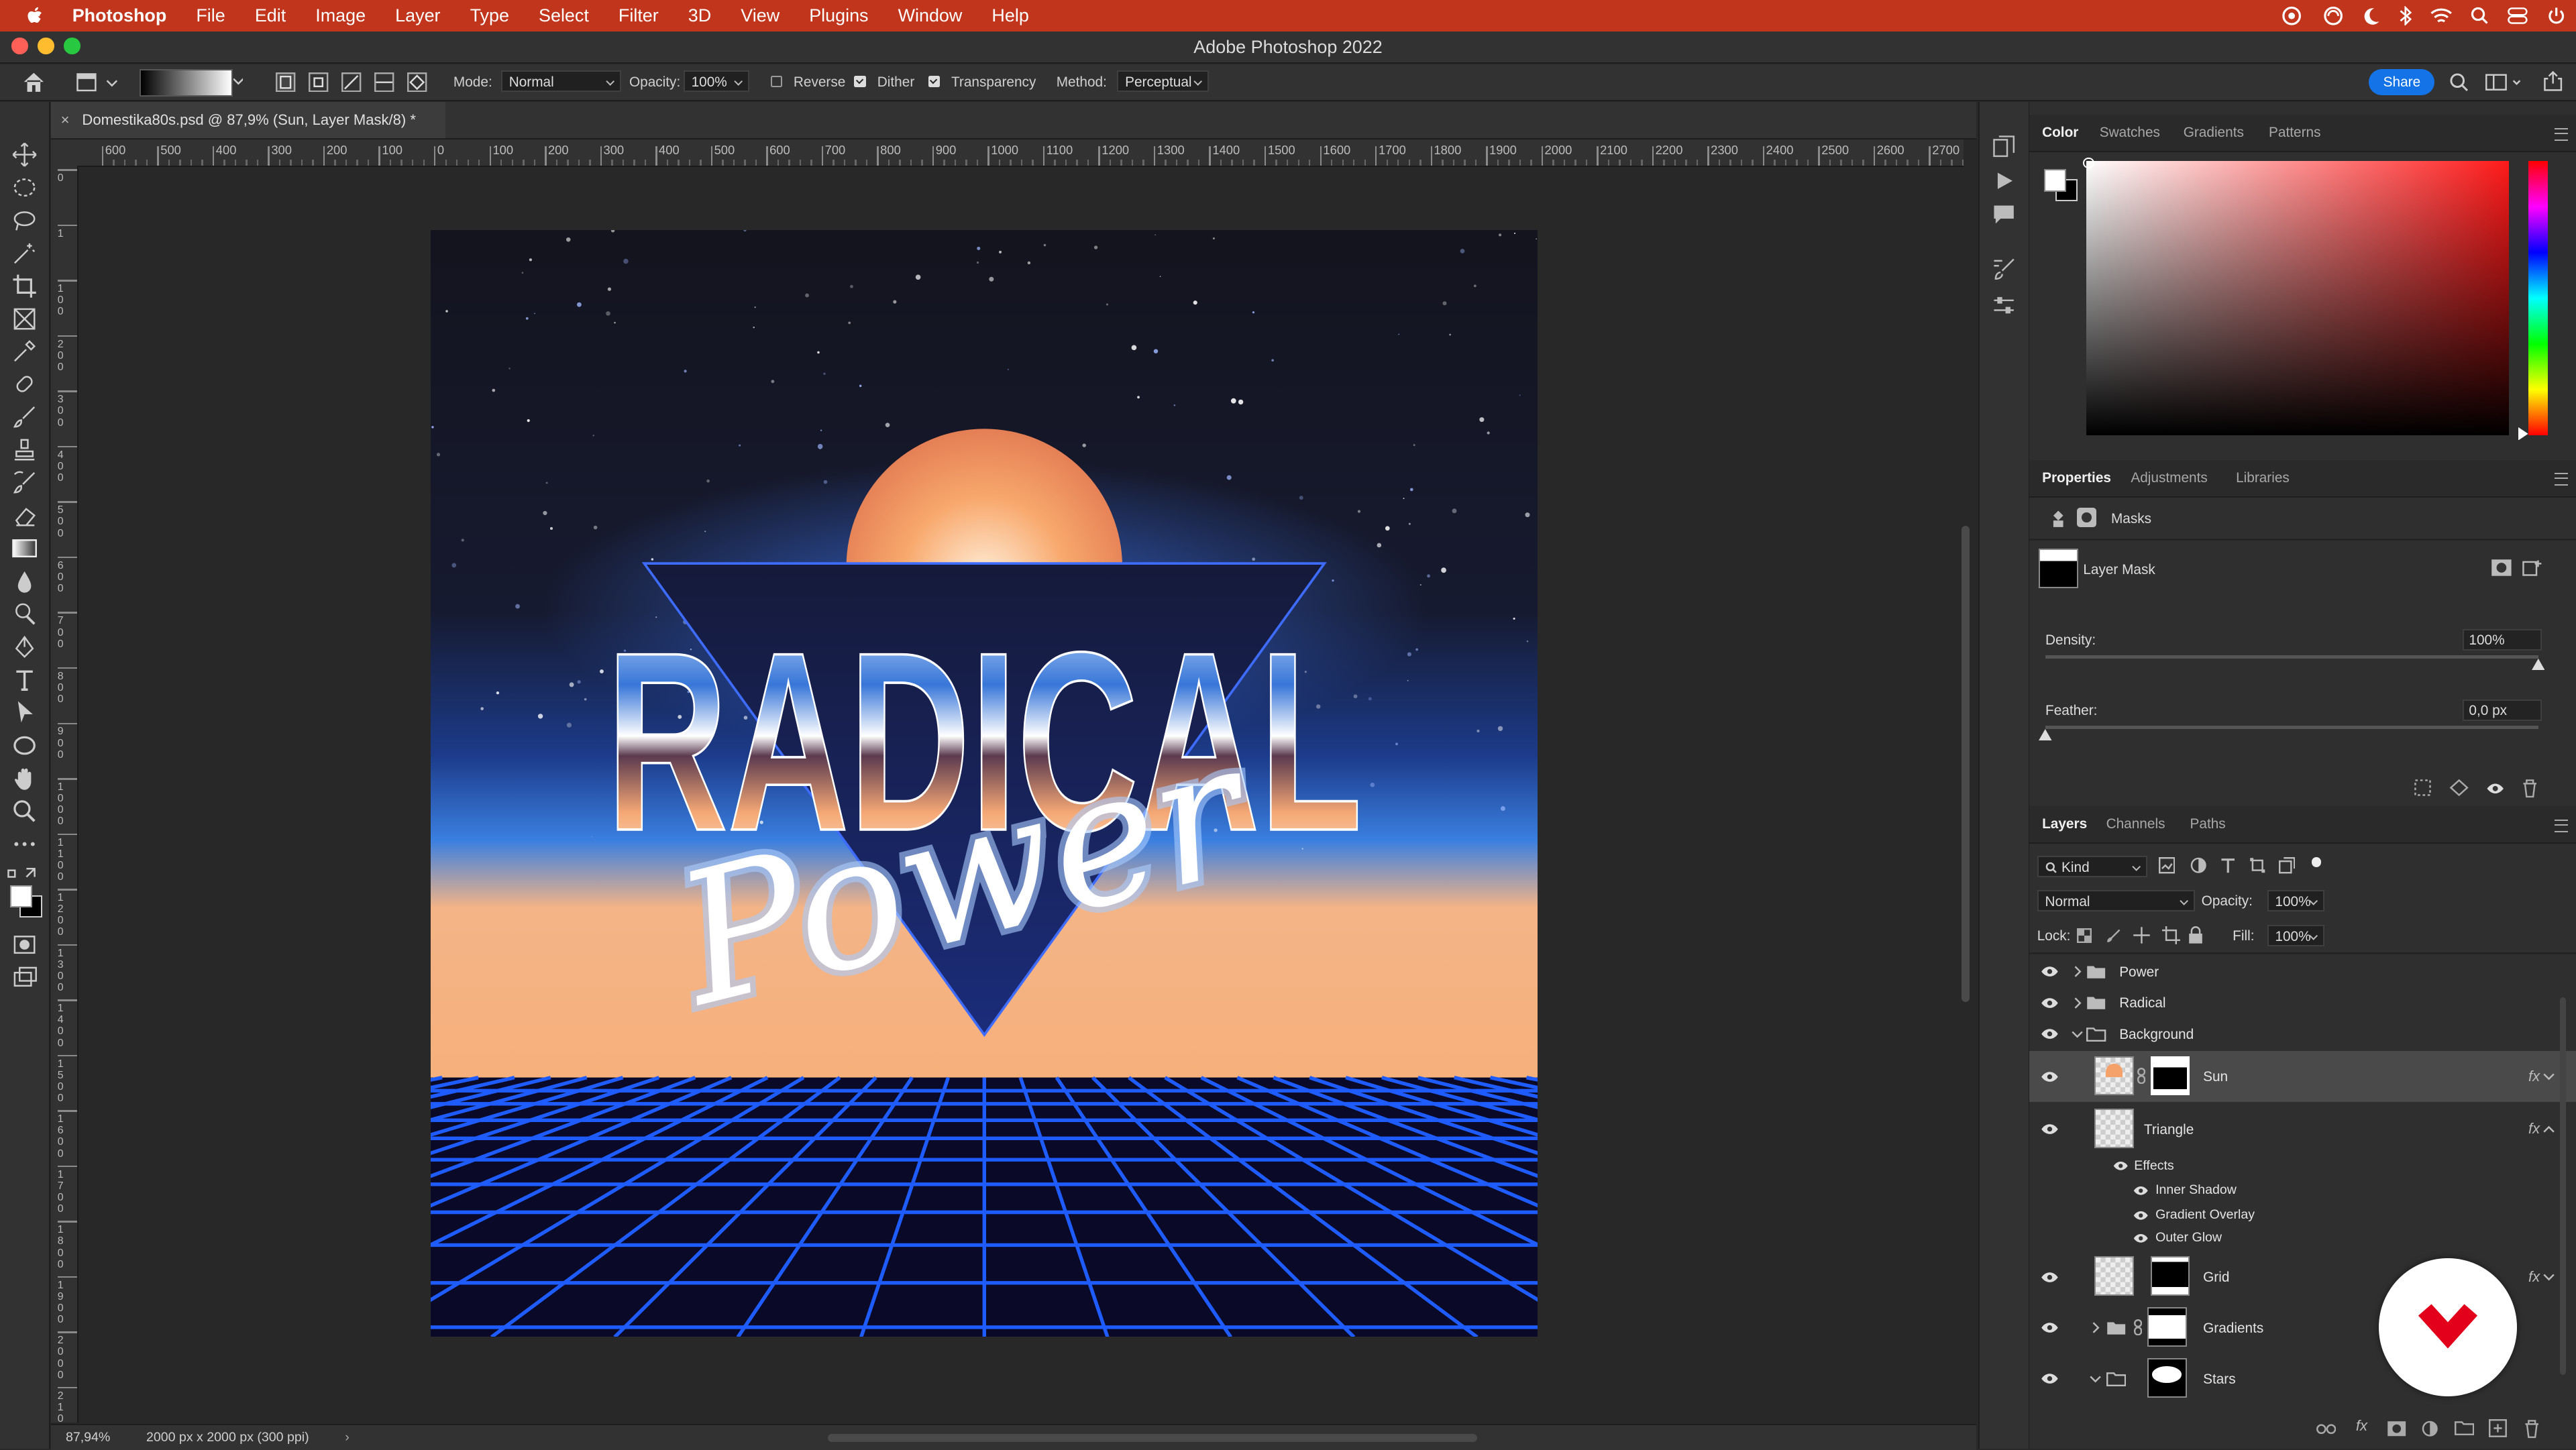  I want to click on color-panel-menu-icon, so click(2561, 134).